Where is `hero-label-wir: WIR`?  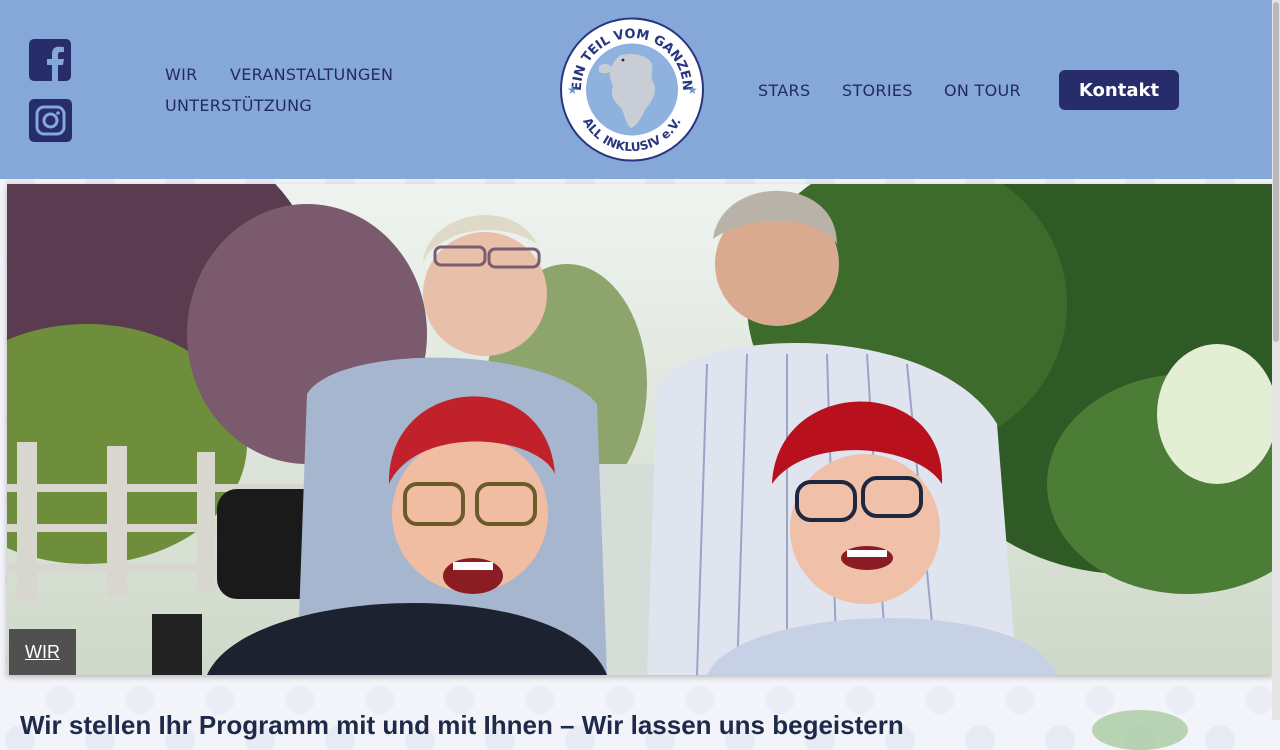
hero-label-wir: WIR is located at coordinates (42, 652).